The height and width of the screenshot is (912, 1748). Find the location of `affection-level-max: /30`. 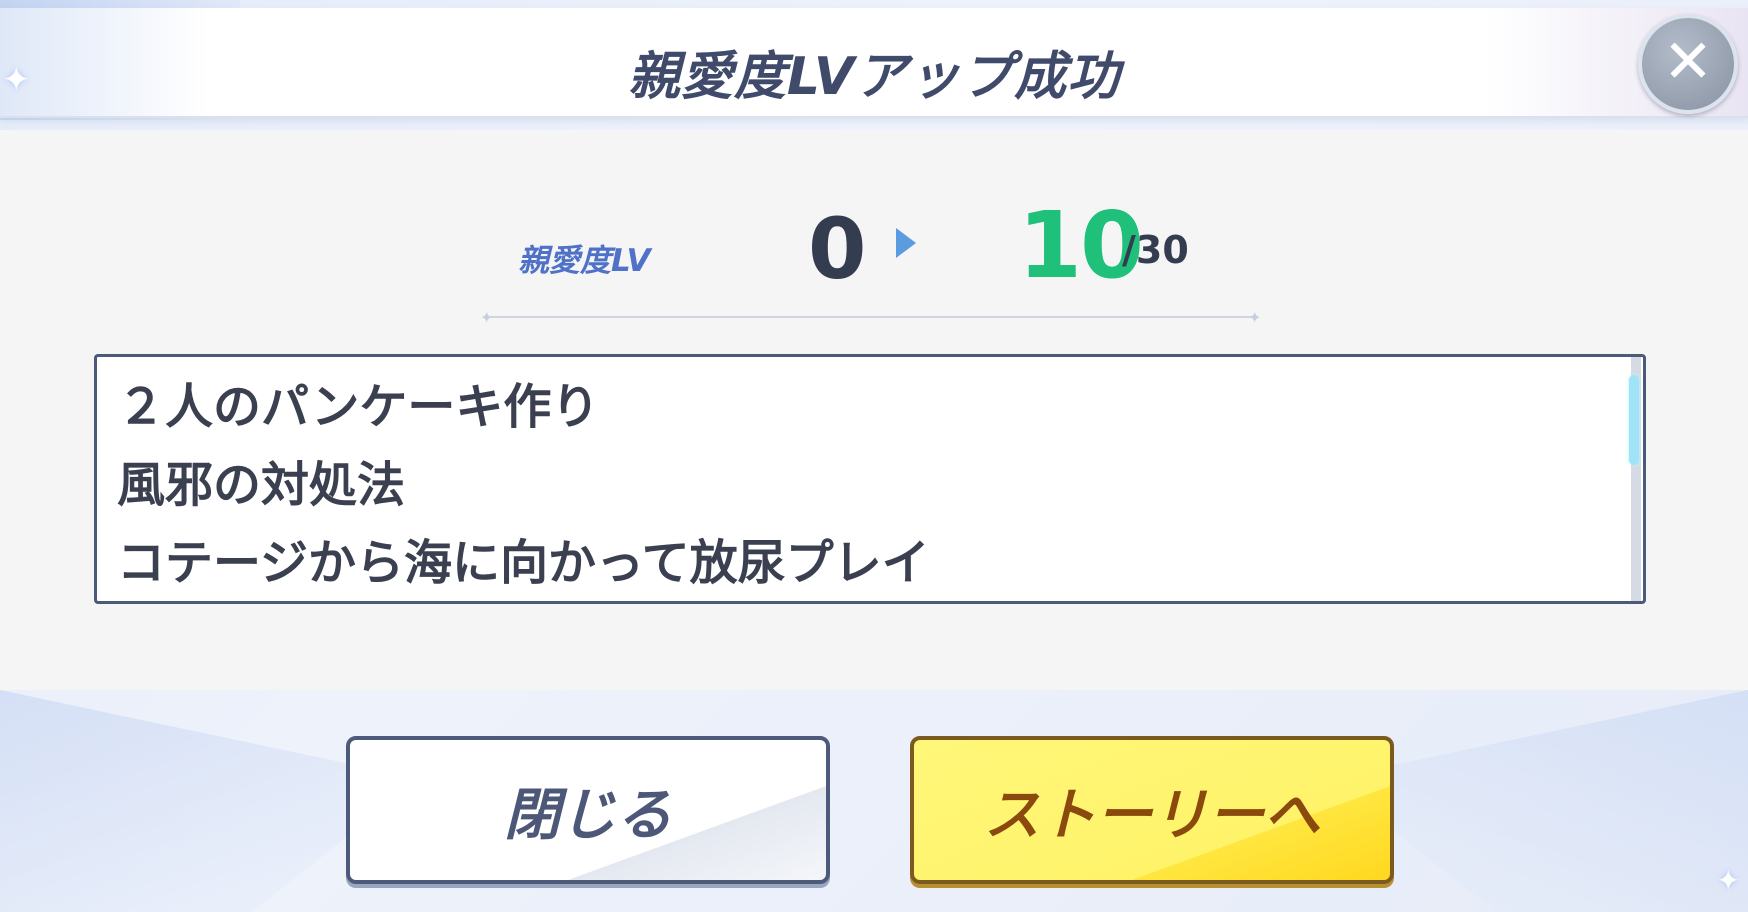

affection-level-max: /30 is located at coordinates (1155, 250).